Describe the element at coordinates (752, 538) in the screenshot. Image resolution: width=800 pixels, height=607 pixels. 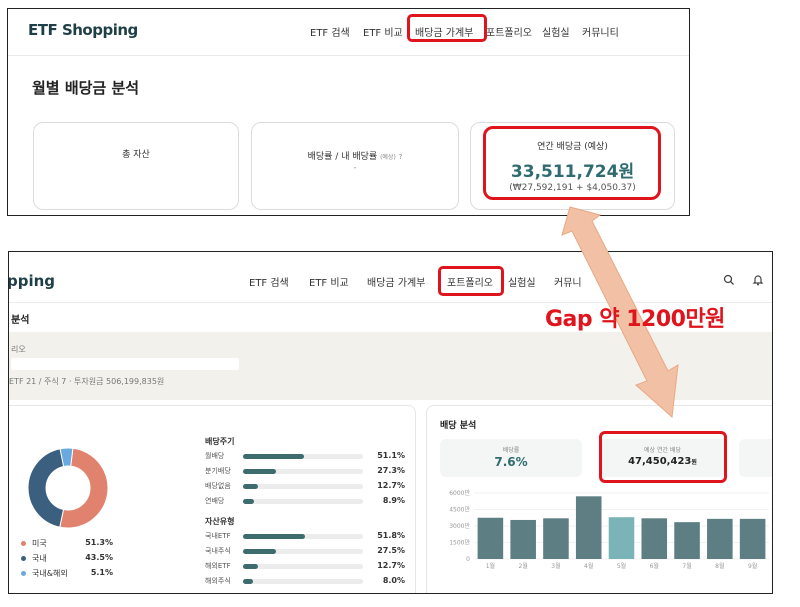
I see `bar-9월` at that location.